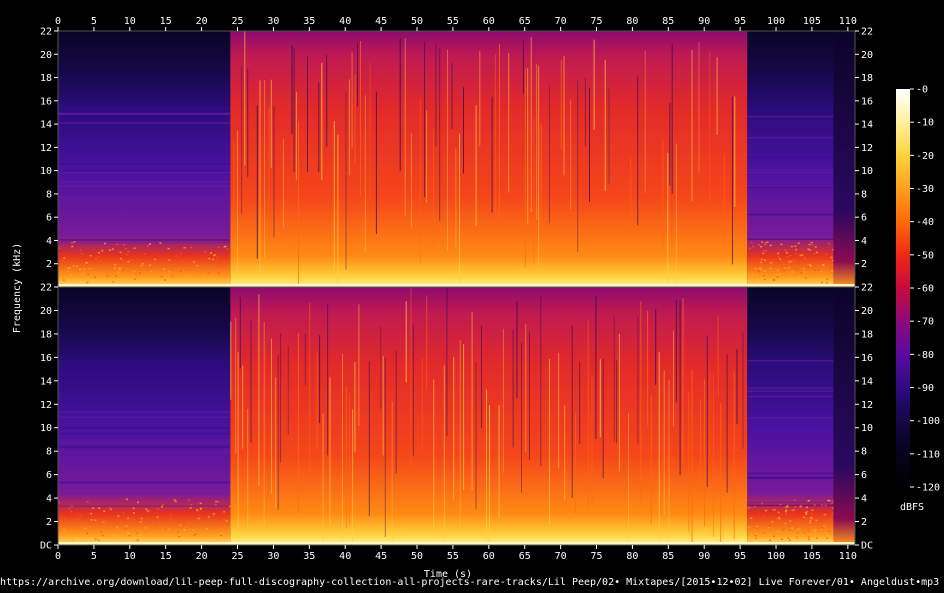 This screenshot has width=944, height=593. I want to click on y-tick-label: 8, so click(49, 194).